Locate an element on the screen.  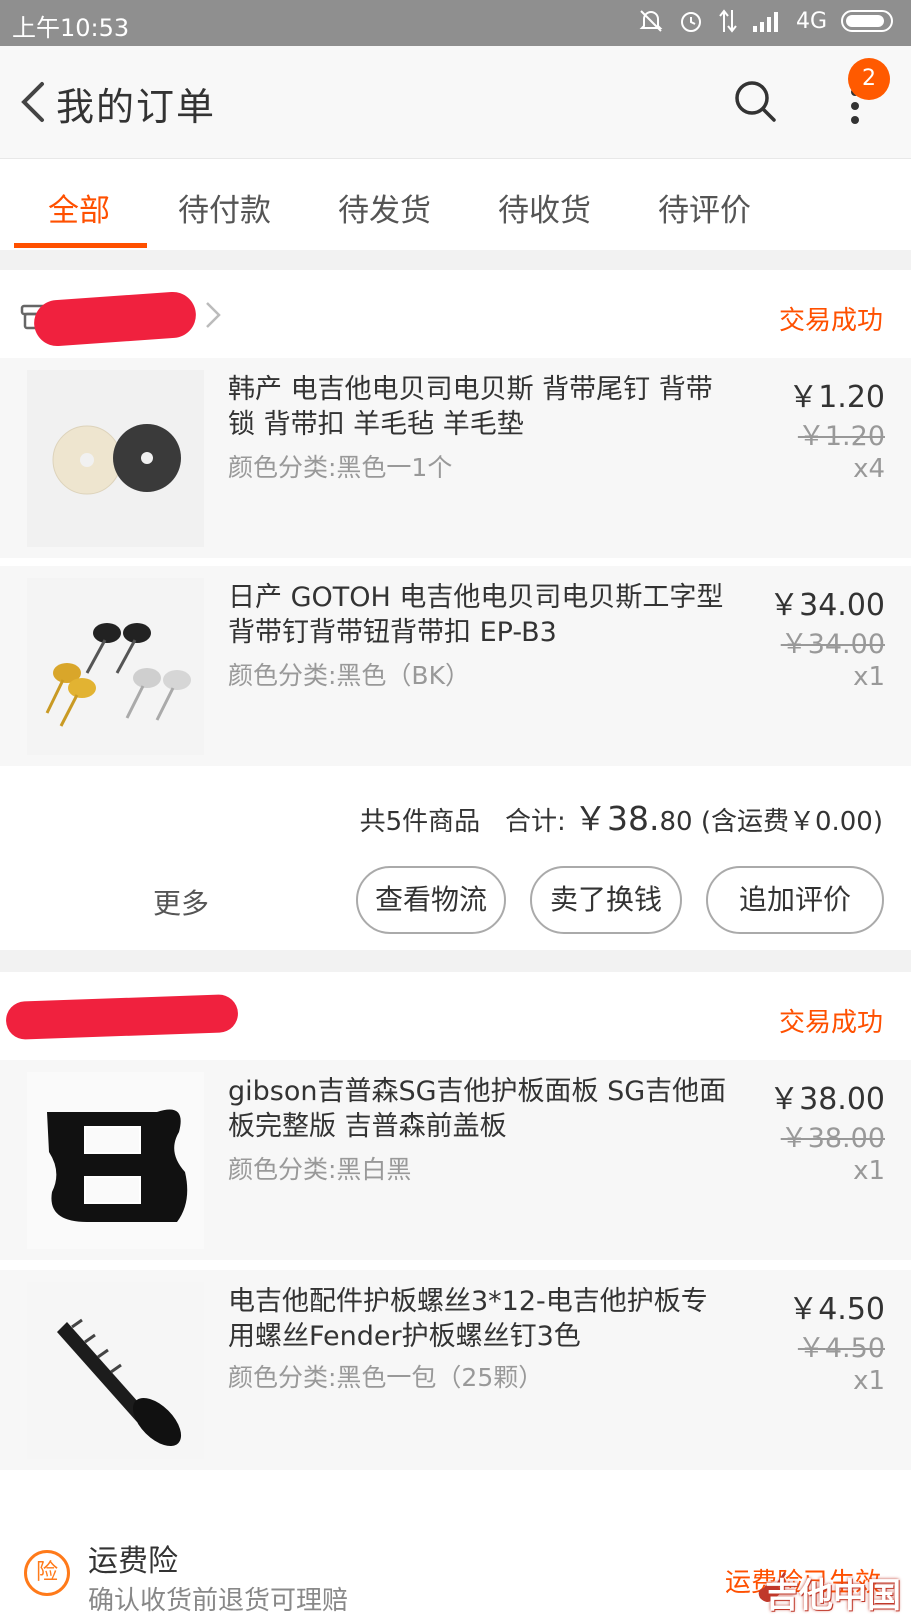
alarm-icon is located at coordinates (690, 22).